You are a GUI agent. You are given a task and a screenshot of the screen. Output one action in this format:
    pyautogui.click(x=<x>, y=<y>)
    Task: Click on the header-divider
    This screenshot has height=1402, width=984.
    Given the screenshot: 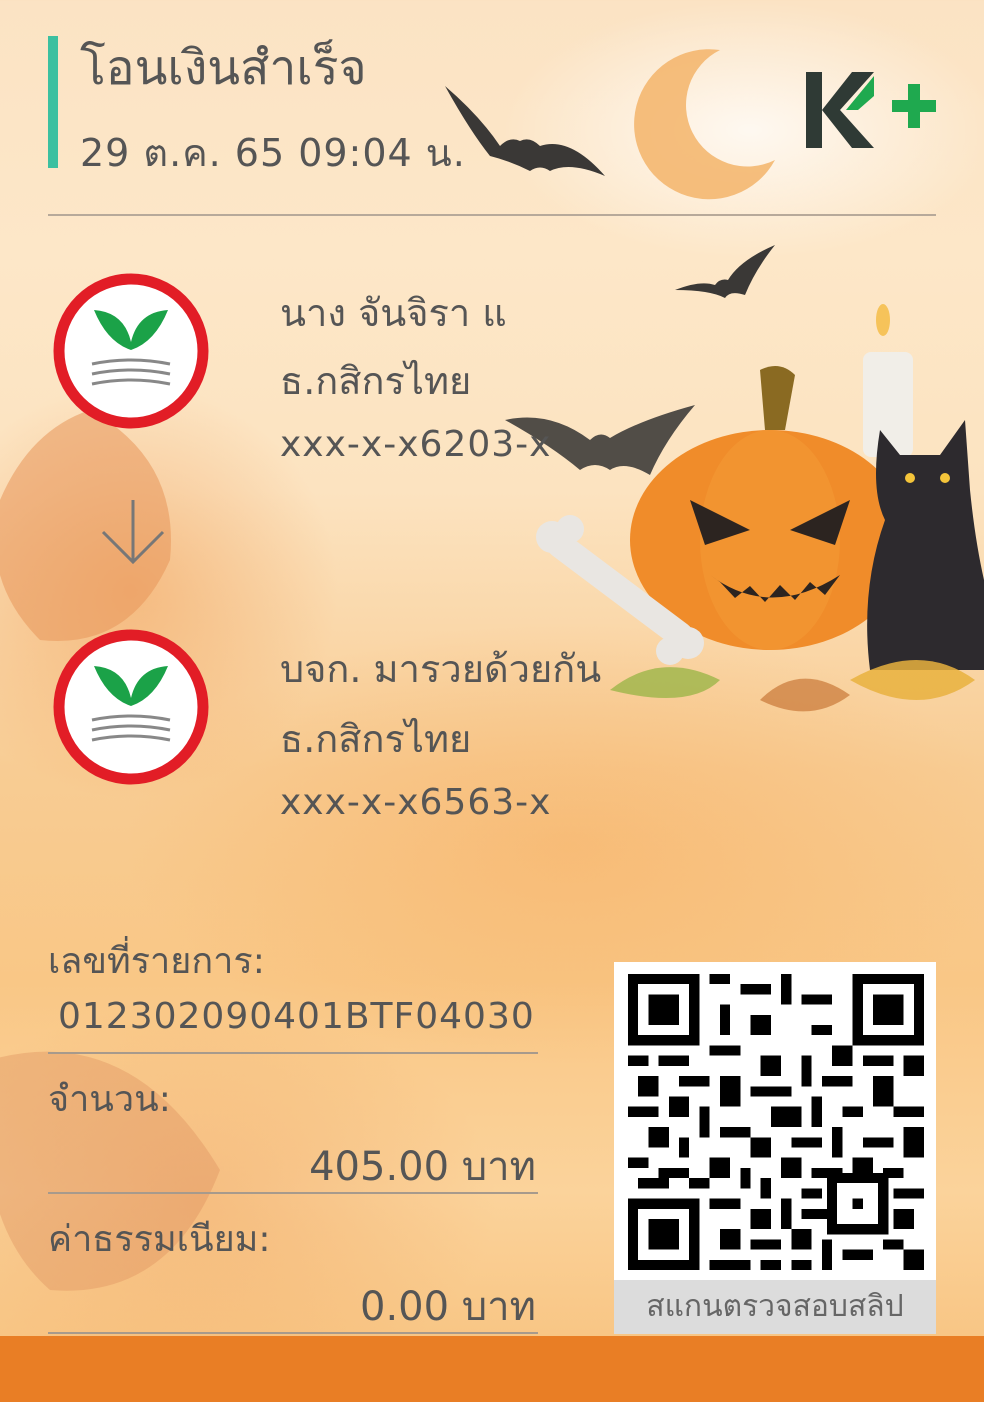 What is the action you would take?
    pyautogui.click(x=492, y=215)
    